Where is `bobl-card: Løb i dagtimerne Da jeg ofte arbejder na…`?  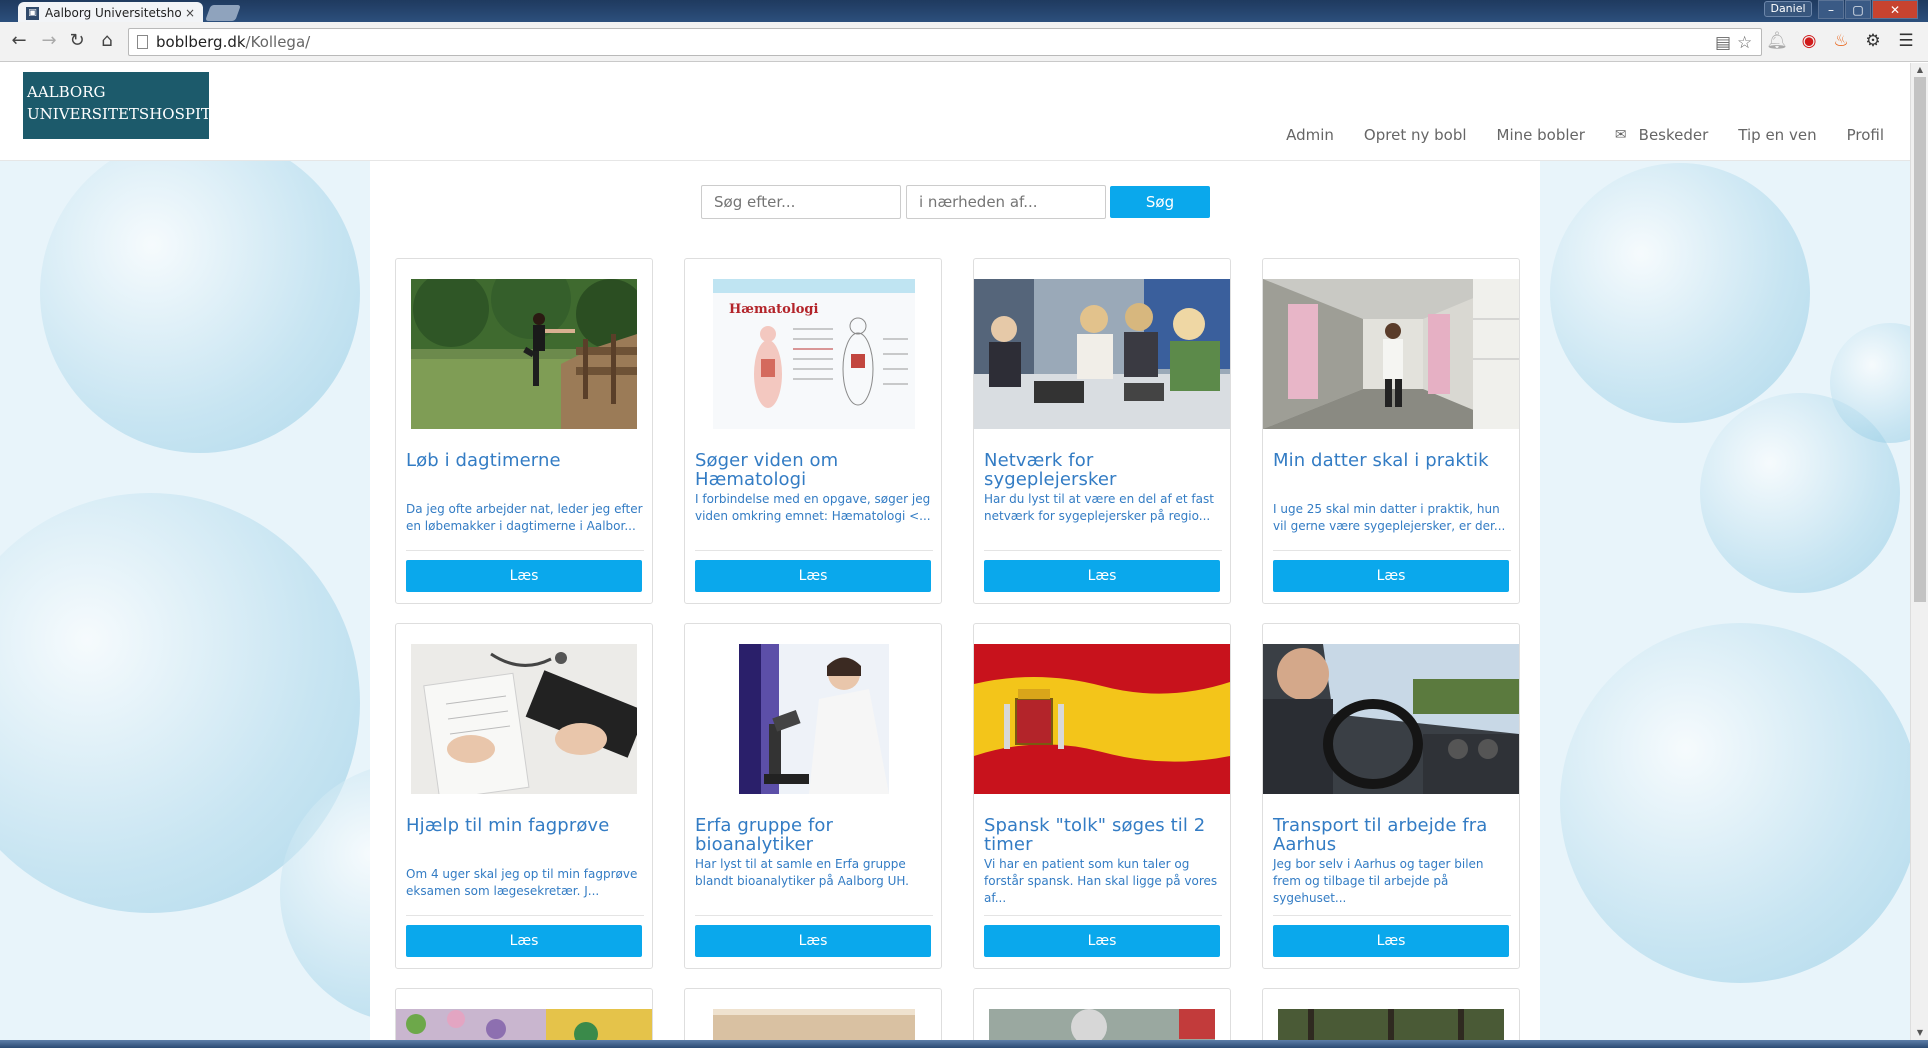
bobl-card: Løb i dagtimerne Da jeg ofte arbejder na… is located at coordinates (524, 431).